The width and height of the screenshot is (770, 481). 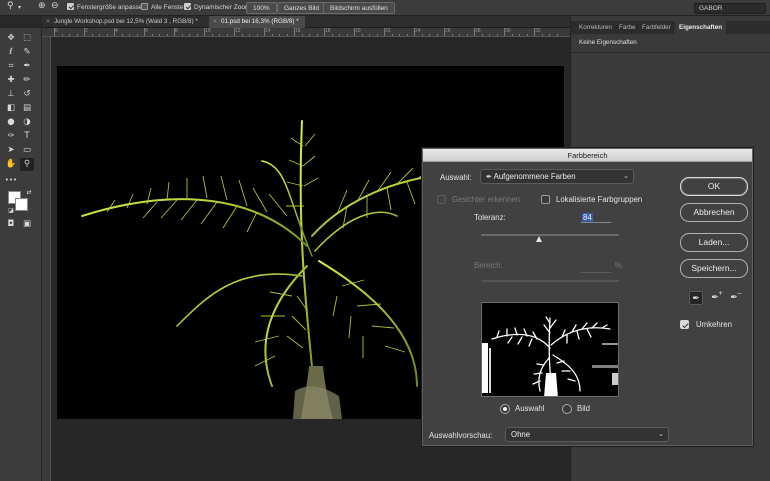 I want to click on fuzziness-label: Toleranz:, so click(x=490, y=217).